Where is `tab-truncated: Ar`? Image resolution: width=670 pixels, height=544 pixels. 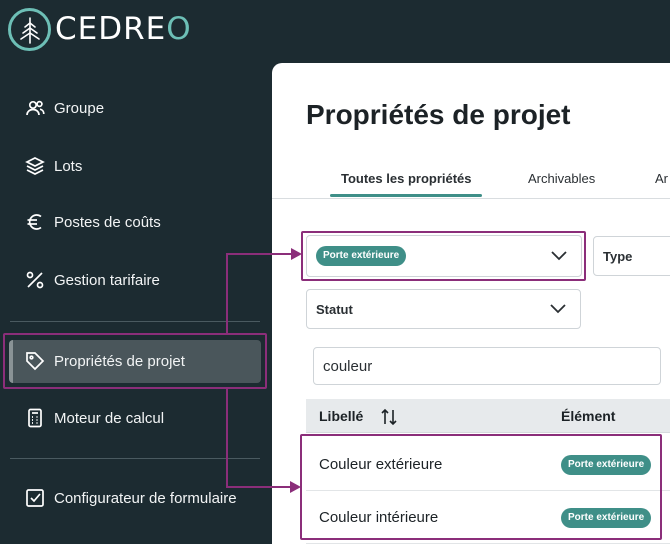 tab-truncated: Ar is located at coordinates (661, 178).